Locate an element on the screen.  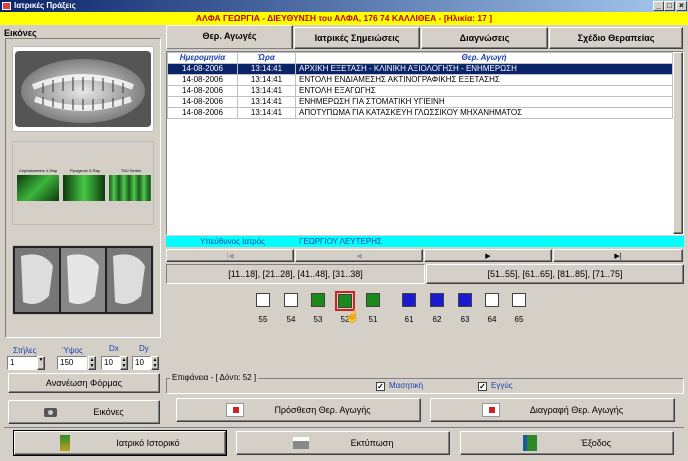
cell-treatment: ΕΝΗΜΕΡΩΣΗ ΓΙΑ ΣΤΟΜΑΤΙΚΗ ΥΓΙΕΙΝΗ is located at coordinates (484, 102).